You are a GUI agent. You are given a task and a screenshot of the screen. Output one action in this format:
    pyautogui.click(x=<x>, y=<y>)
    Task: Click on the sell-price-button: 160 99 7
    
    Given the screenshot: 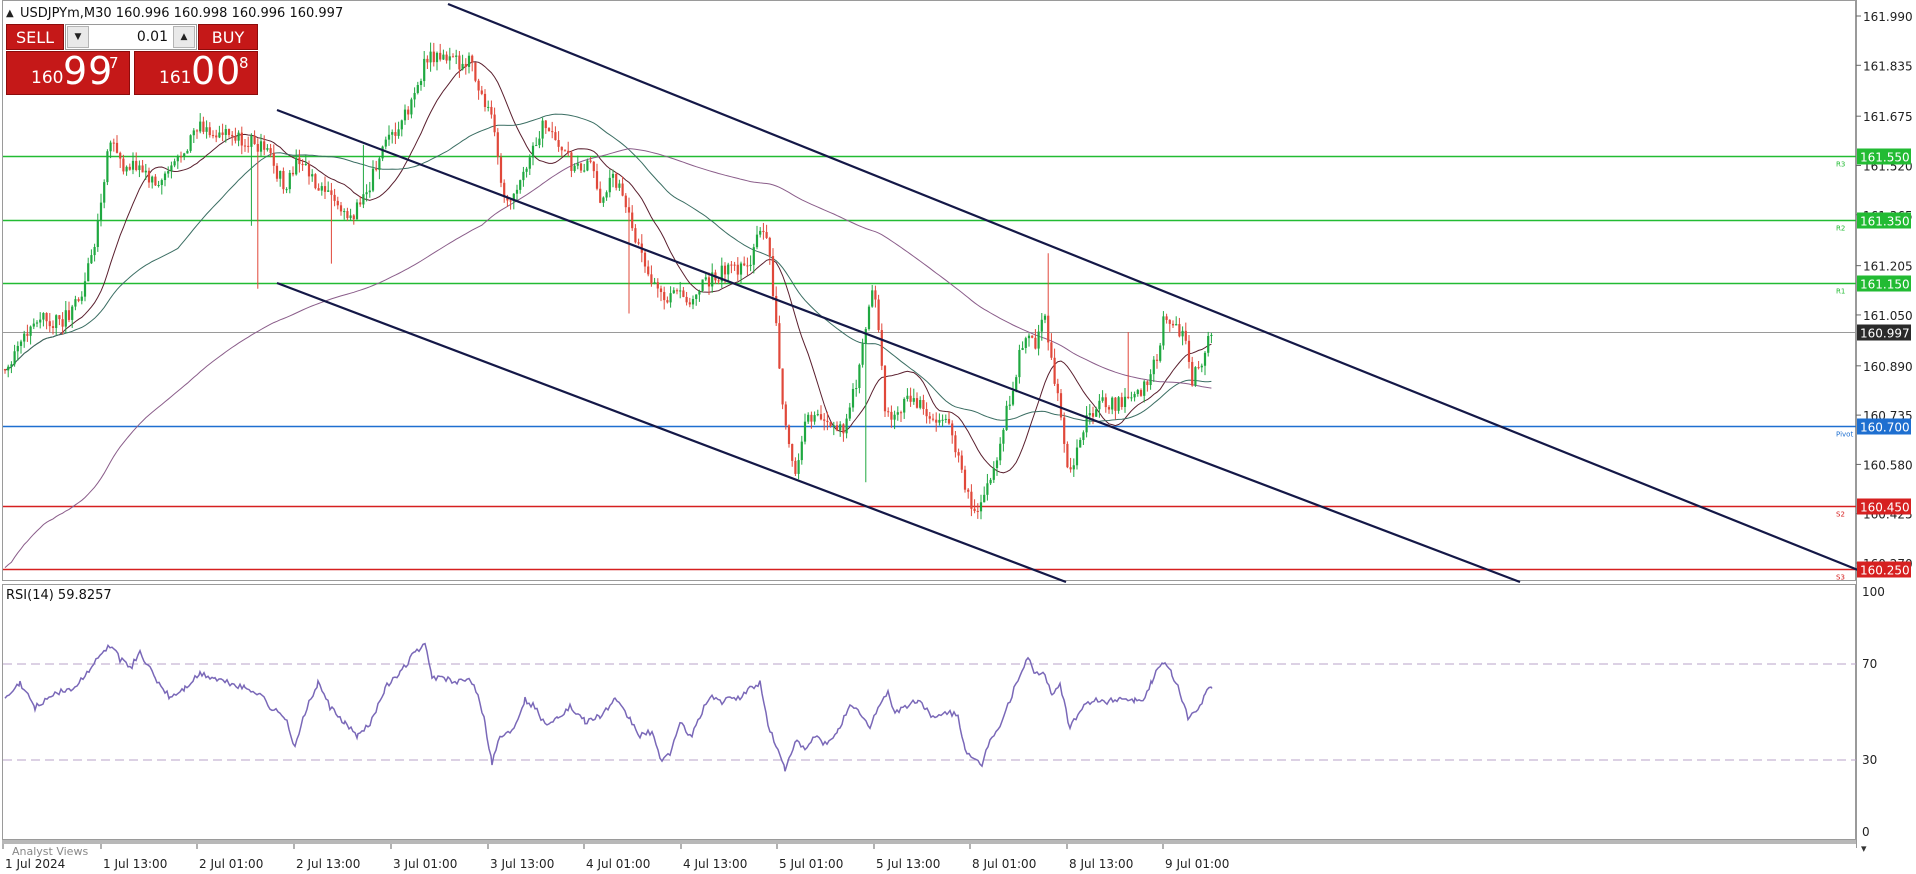 What is the action you would take?
    pyautogui.click(x=68, y=72)
    